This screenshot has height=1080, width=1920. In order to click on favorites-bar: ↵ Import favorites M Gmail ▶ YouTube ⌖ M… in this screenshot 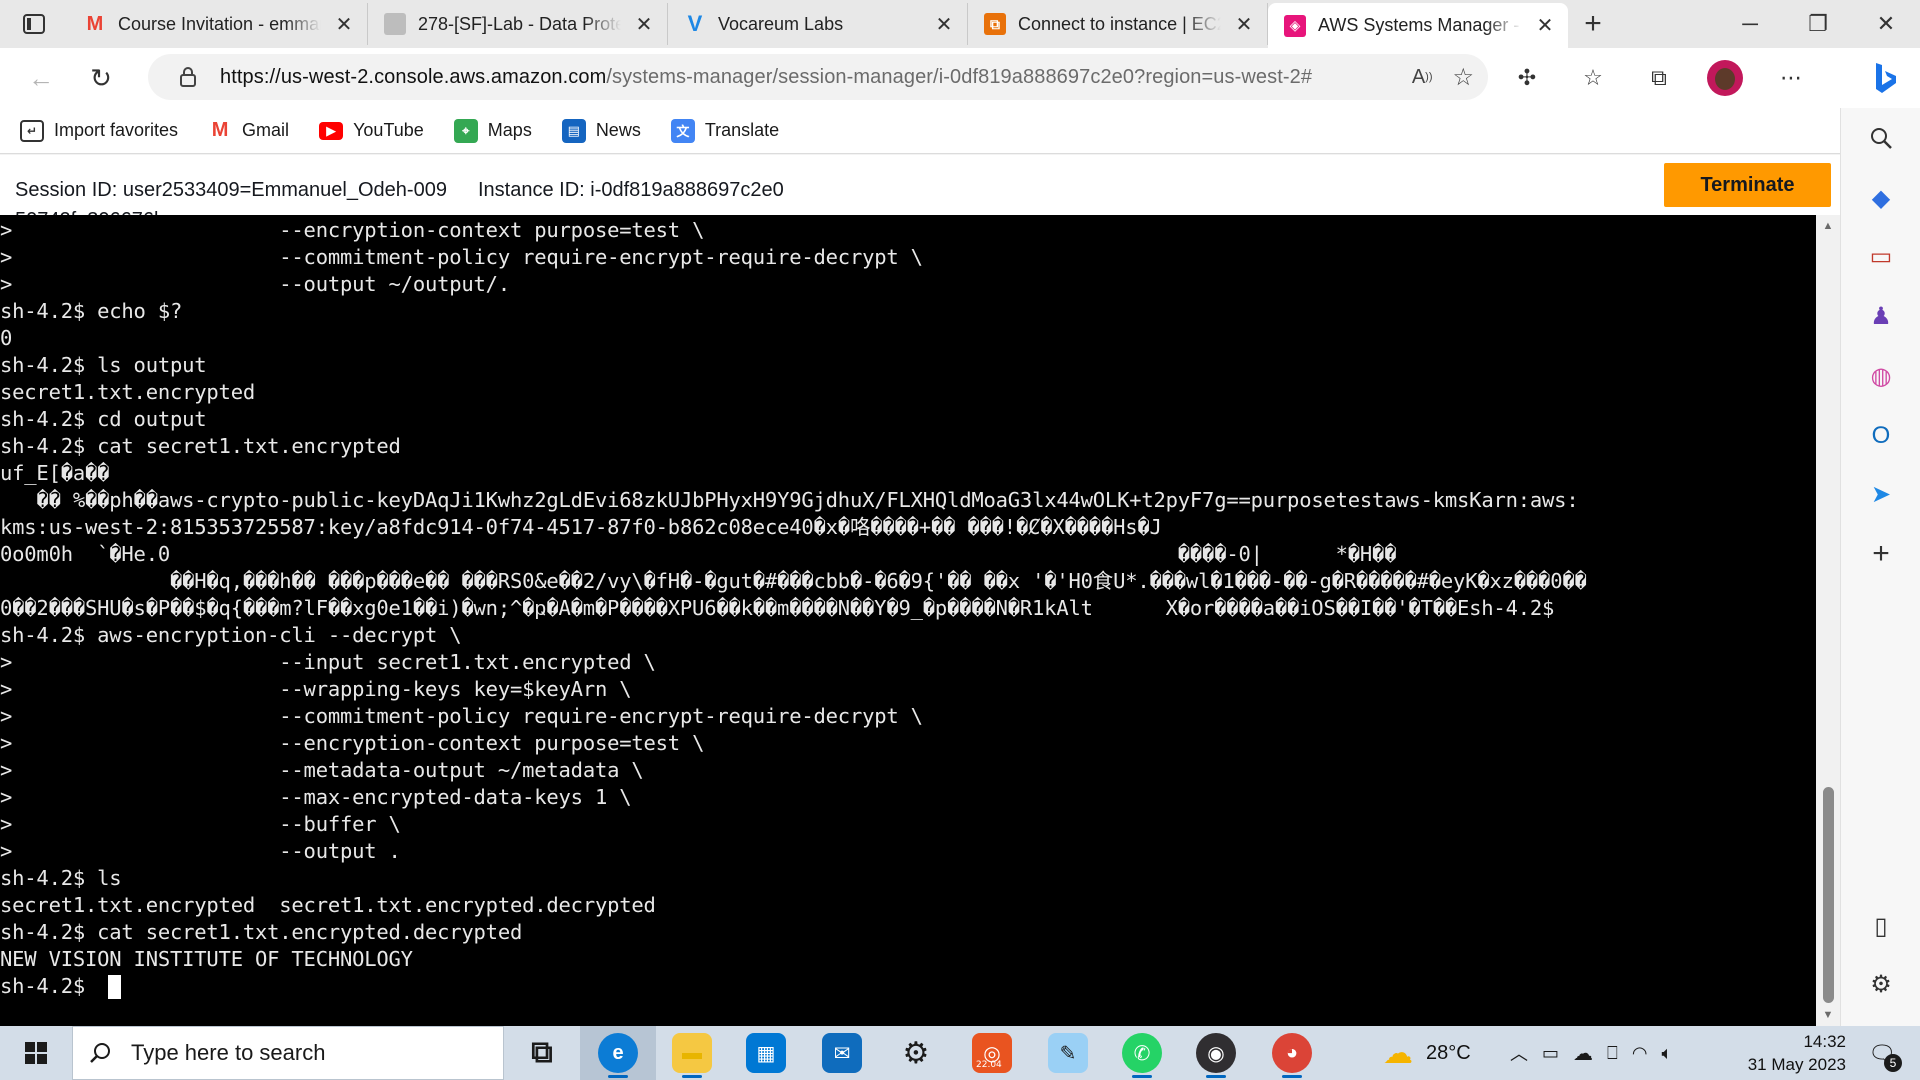, I will do `click(920, 131)`.